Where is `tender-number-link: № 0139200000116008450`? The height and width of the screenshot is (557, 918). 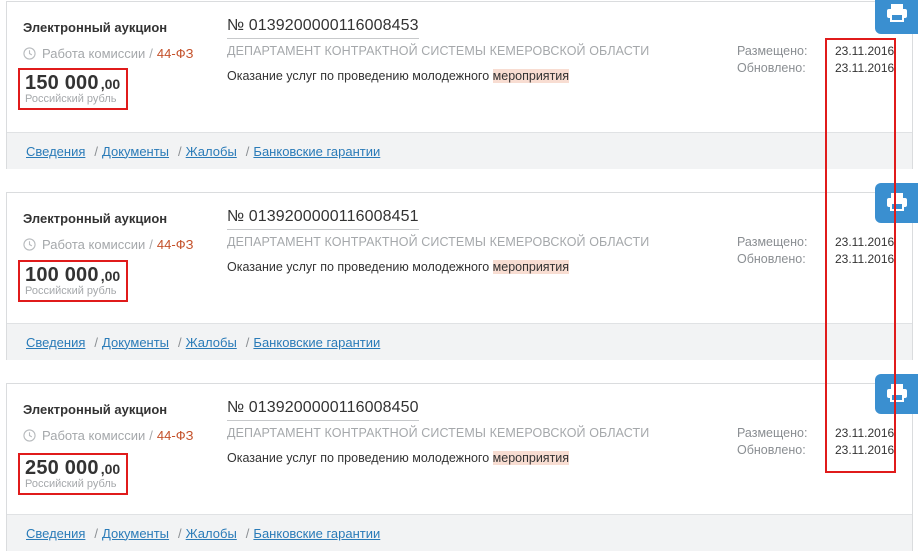 tender-number-link: № 0139200000116008450 is located at coordinates (323, 410).